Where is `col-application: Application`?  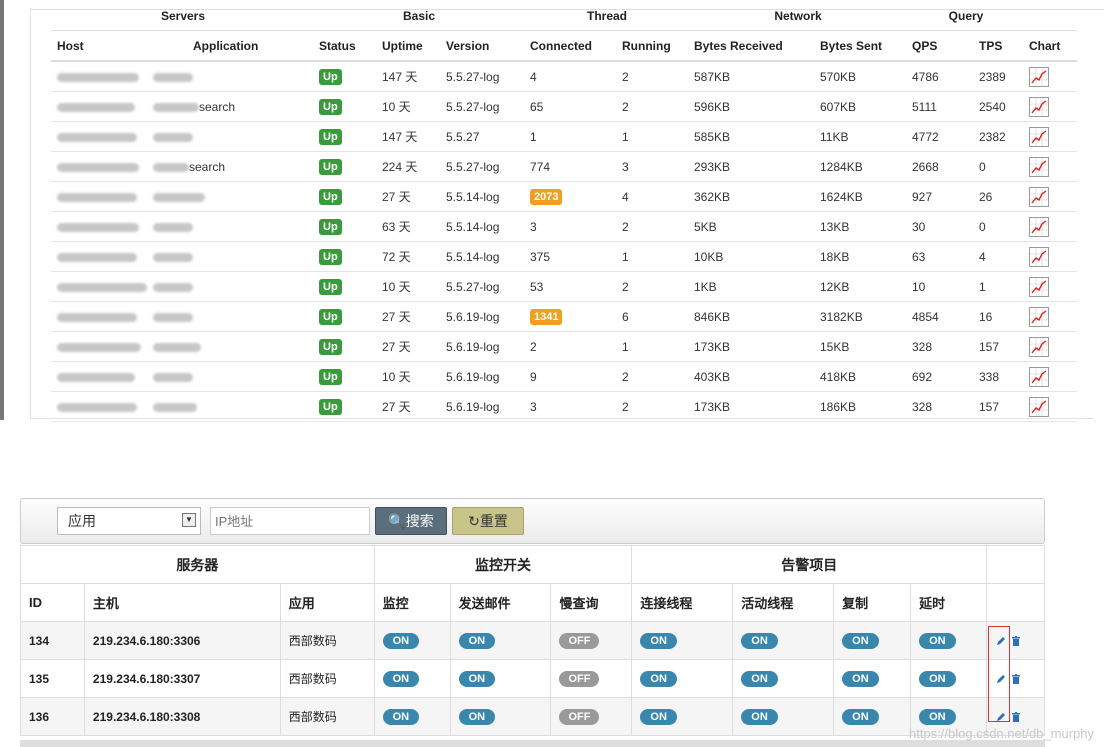 col-application: Application is located at coordinates (250, 46).